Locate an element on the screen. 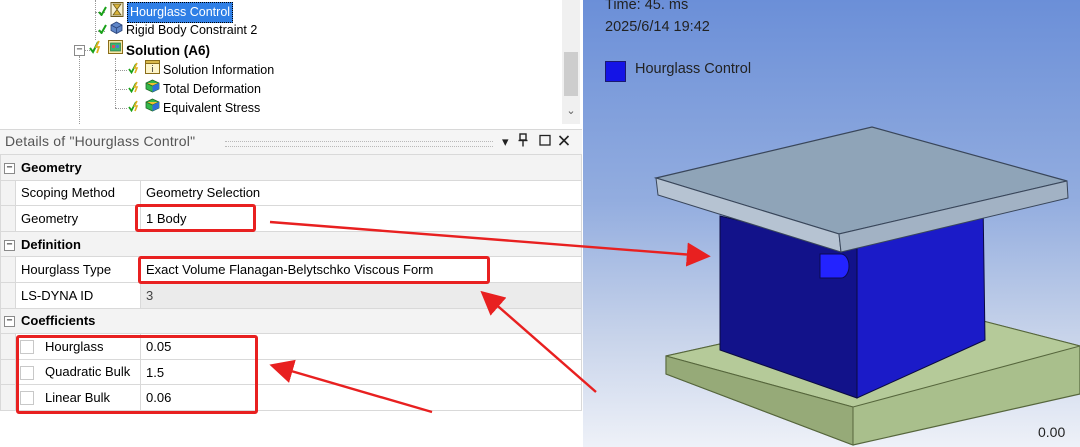 The height and width of the screenshot is (447, 1080). tree-item-solution-information: i Solution Information is located at coordinates (201, 69).